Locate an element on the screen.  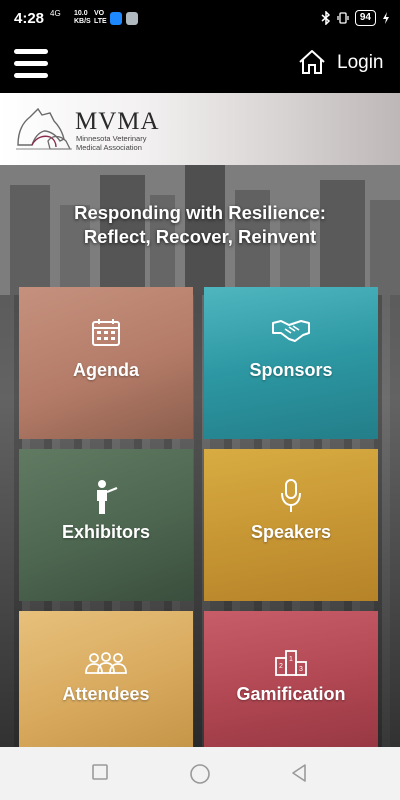
tile-exhibitors-label: Exhibitors is located at coordinates (105, 532).